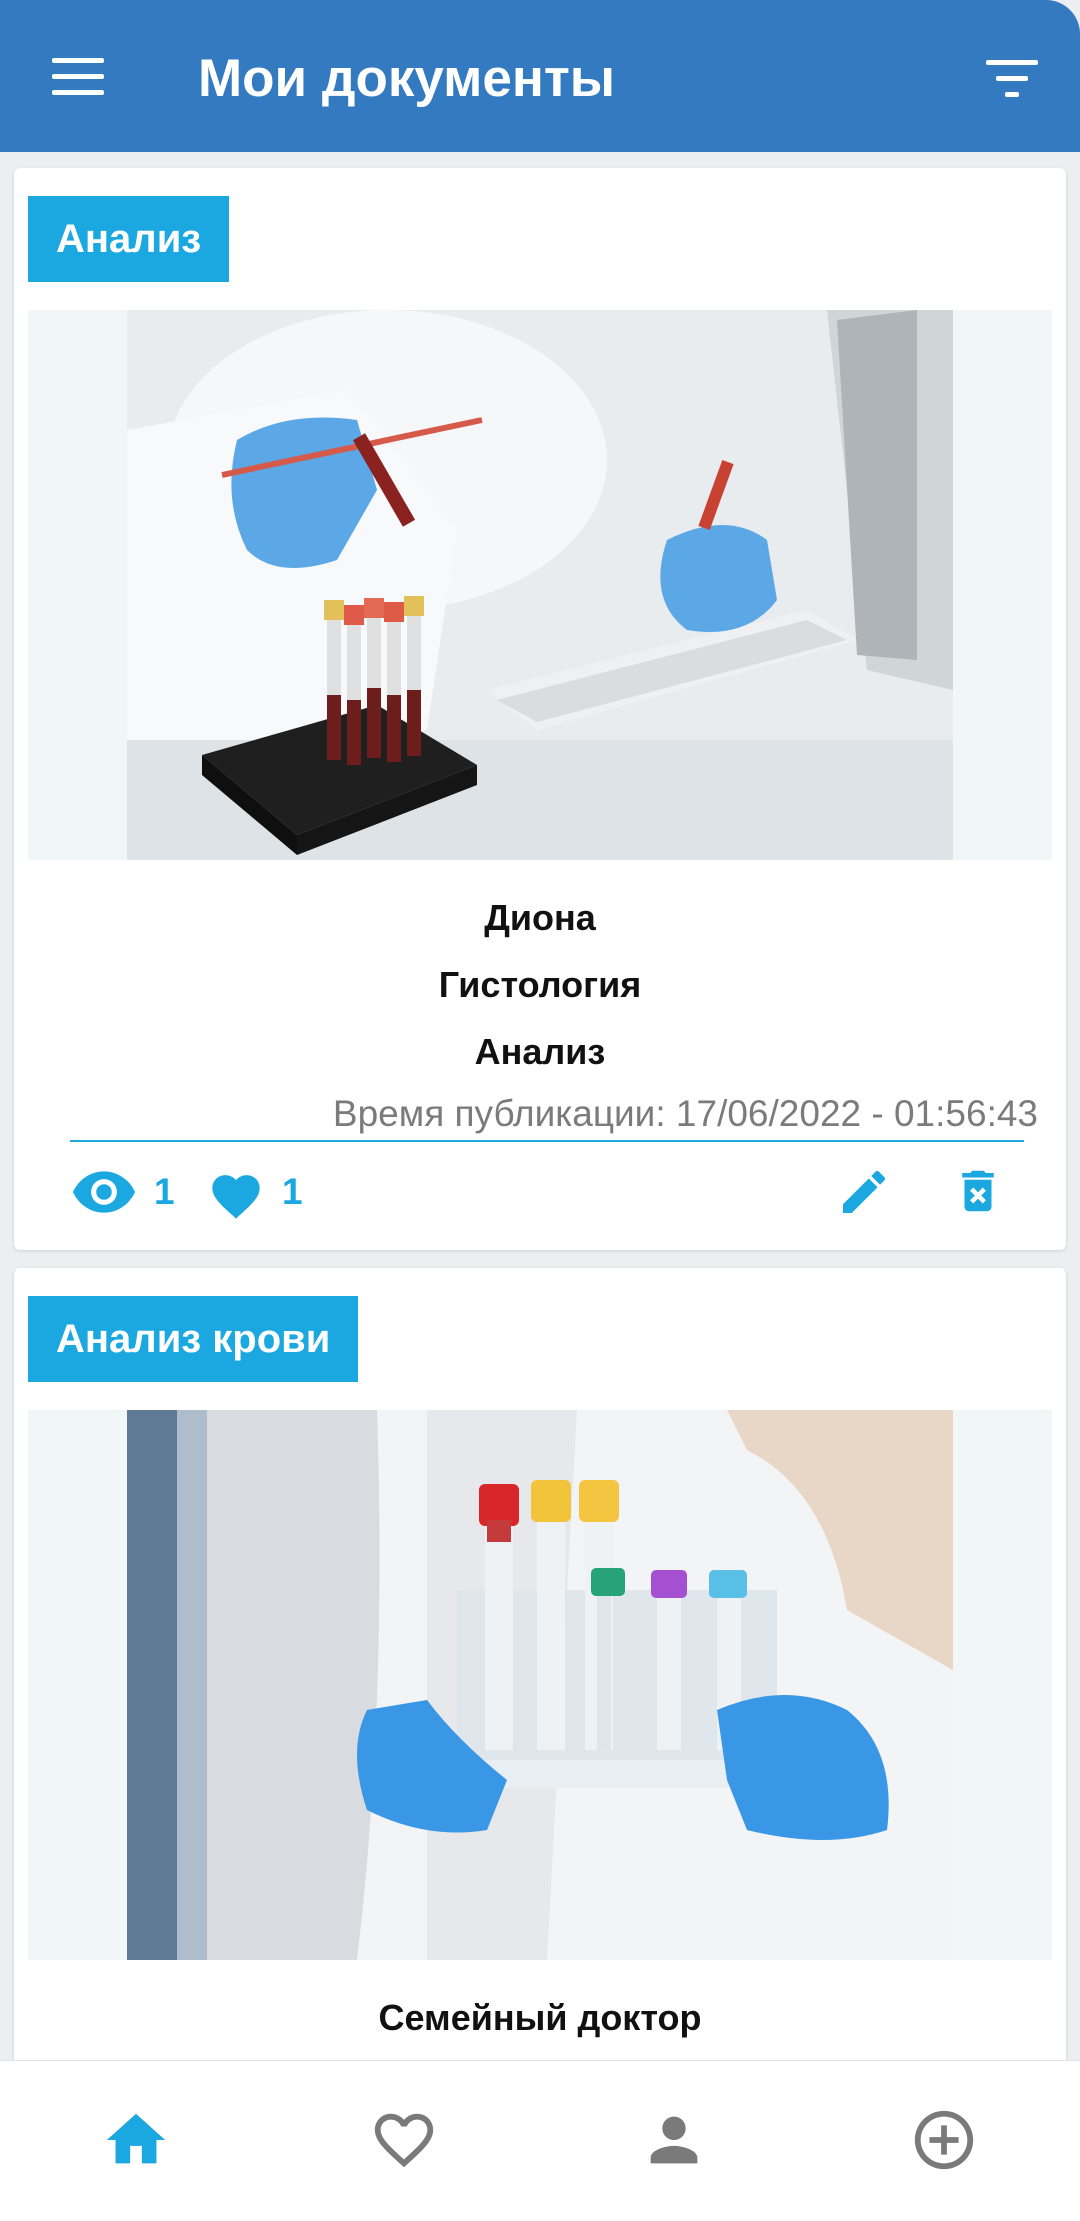 The image size is (1080, 2221). What do you see at coordinates (1012, 78) in the screenshot?
I see `filter-icon` at bounding box center [1012, 78].